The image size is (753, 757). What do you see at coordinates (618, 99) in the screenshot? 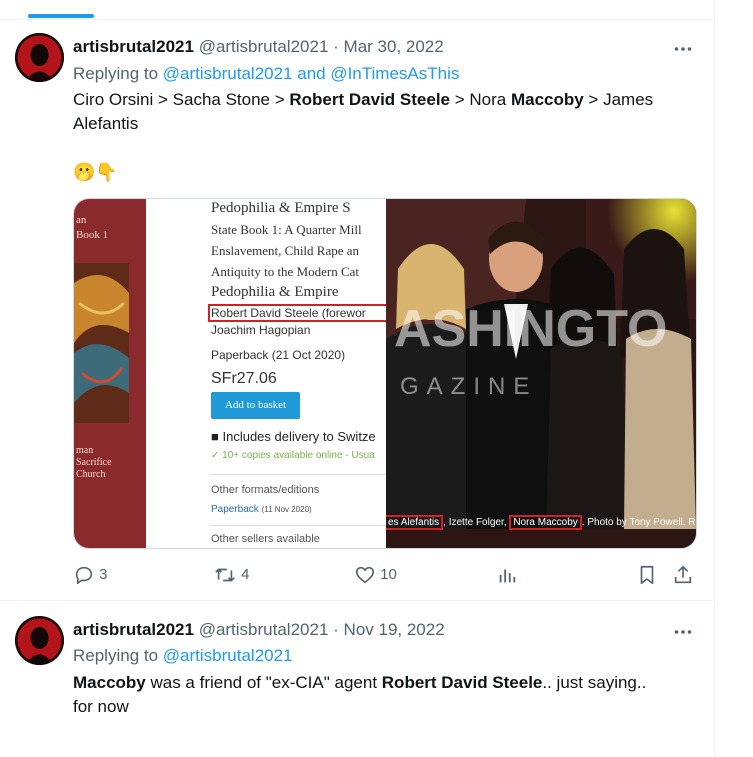
I see `tweet-text-part: > James` at bounding box center [618, 99].